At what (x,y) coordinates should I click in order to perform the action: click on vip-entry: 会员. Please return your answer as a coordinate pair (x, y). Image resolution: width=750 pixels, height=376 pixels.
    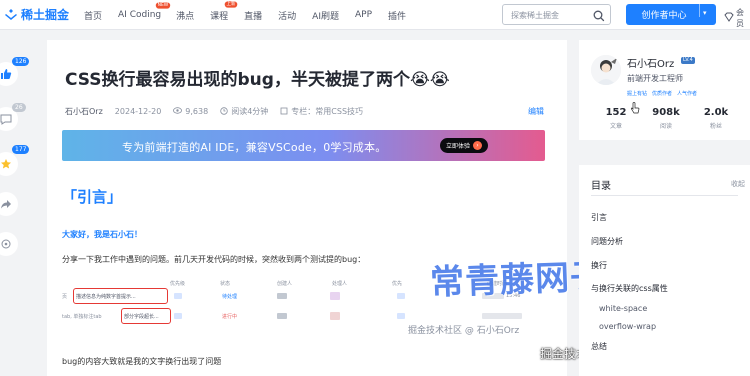
    Looking at the image, I should click on (737, 18).